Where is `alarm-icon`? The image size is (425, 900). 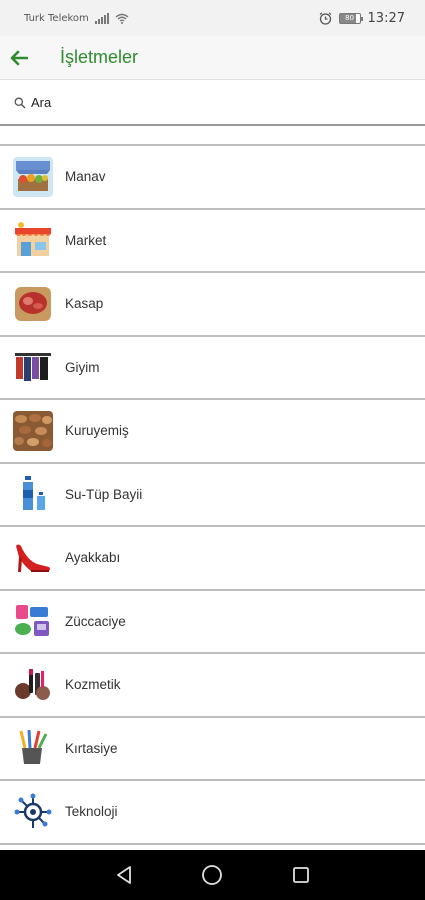
alarm-icon is located at coordinates (325, 18).